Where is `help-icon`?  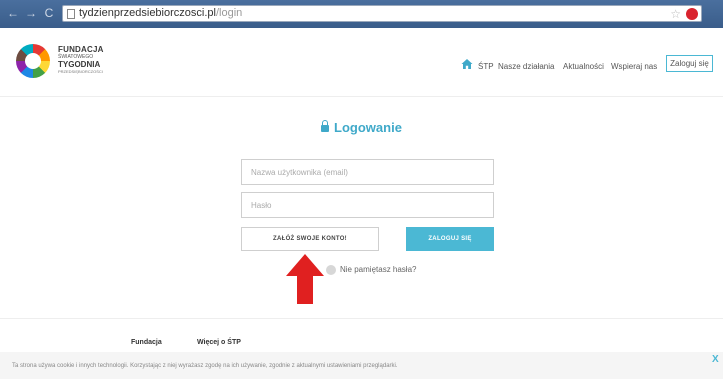
help-icon is located at coordinates (331, 270).